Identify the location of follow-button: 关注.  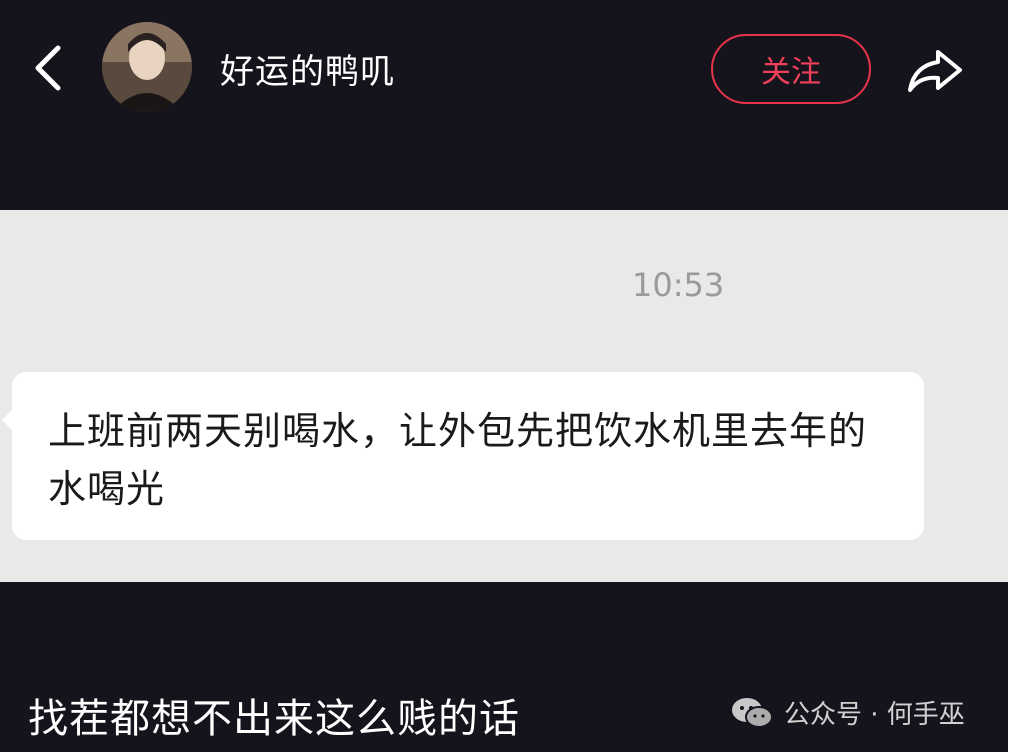
(791, 69).